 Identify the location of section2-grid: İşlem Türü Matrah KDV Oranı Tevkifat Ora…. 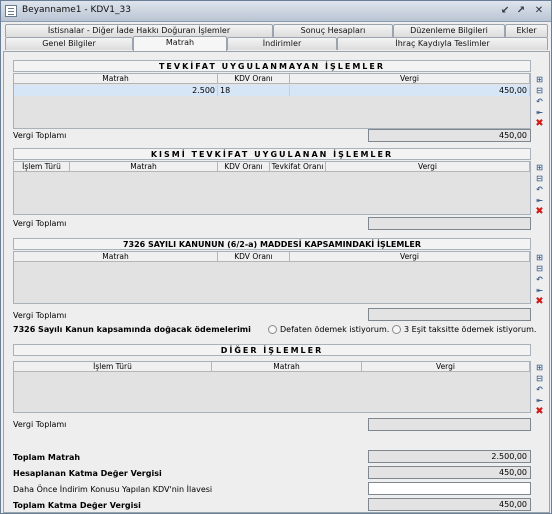
(272, 188).